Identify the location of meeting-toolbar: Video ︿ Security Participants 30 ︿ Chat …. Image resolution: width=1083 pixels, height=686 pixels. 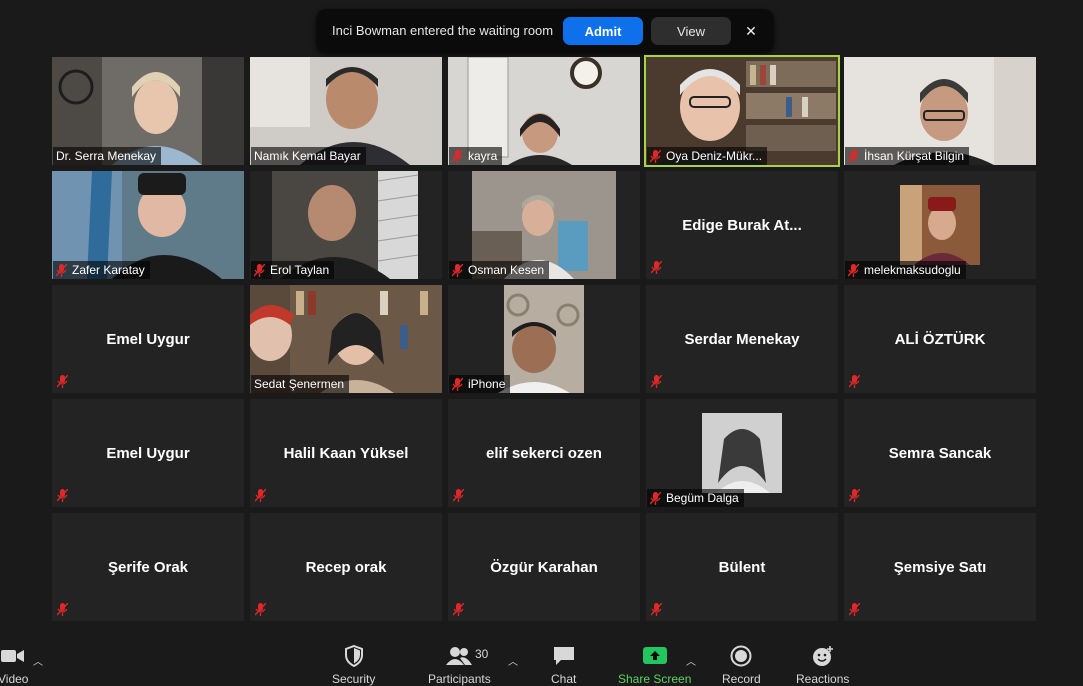
(541, 660).